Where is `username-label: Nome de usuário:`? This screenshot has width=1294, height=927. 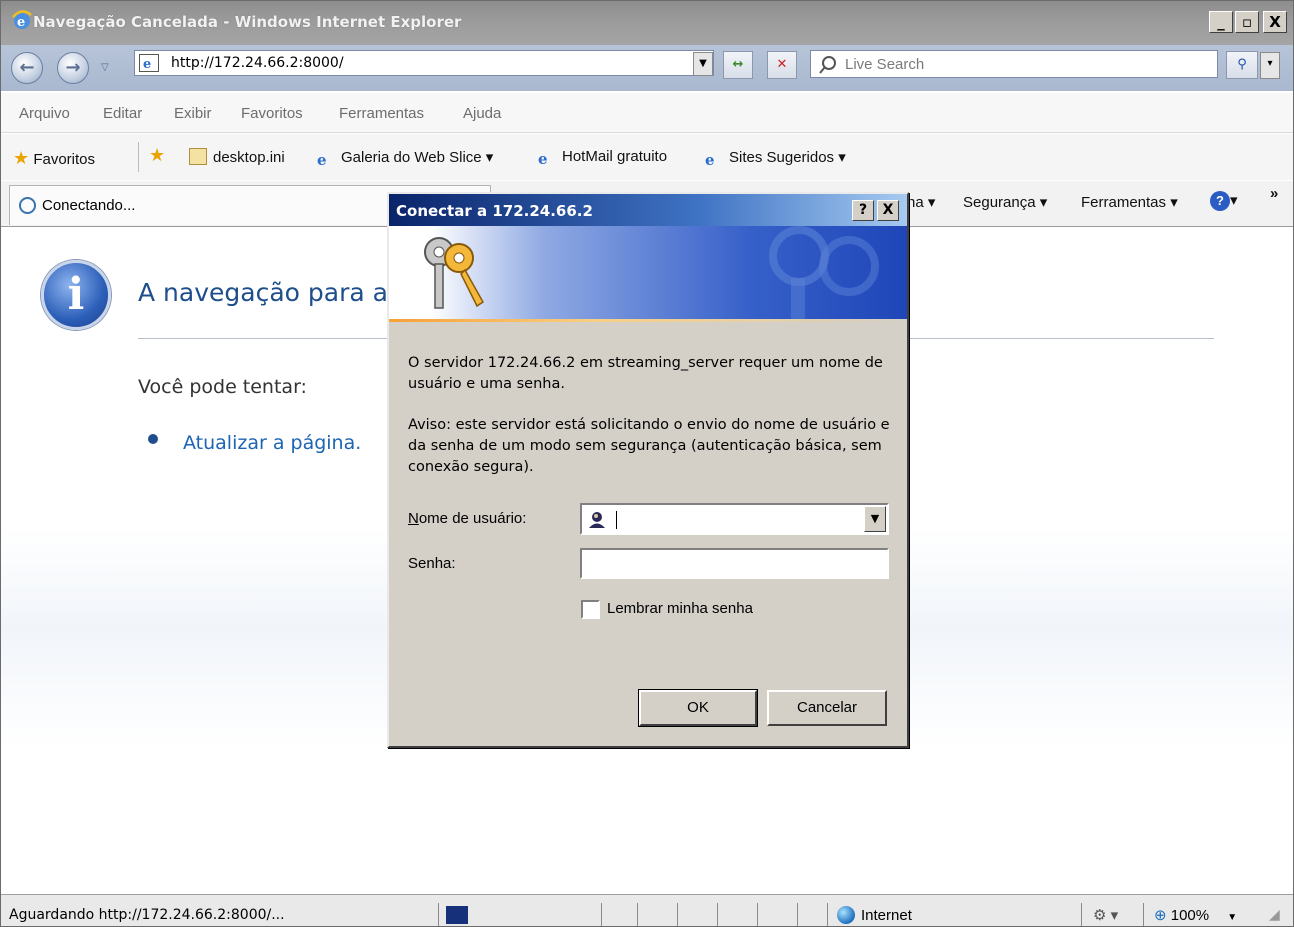 username-label: Nome de usuário: is located at coordinates (467, 518).